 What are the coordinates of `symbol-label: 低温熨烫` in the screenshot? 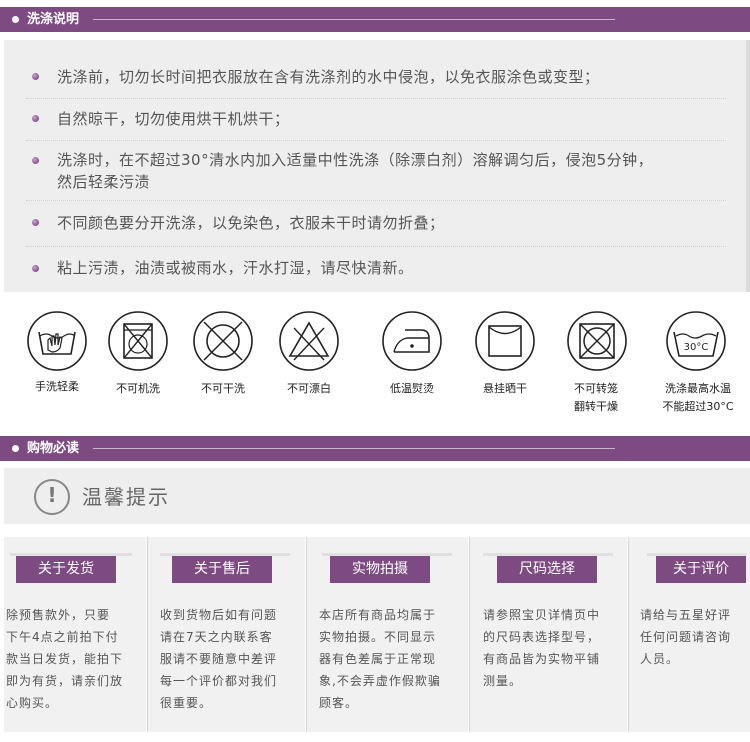 It's located at (412, 388).